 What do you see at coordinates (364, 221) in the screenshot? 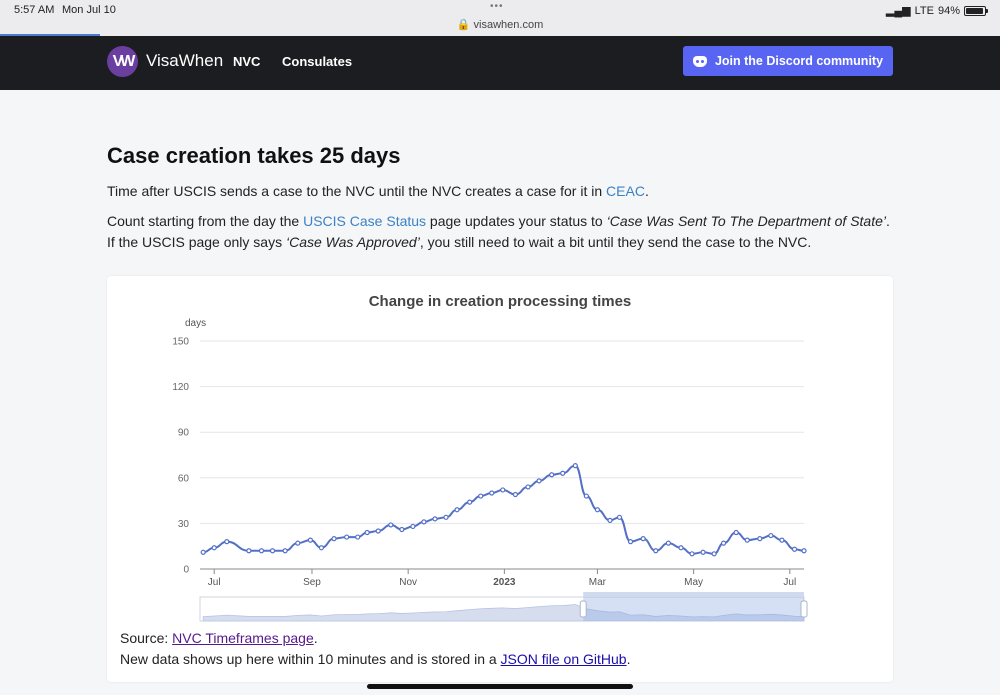
I see `uscis-case-status-link: USCIS Case Status` at bounding box center [364, 221].